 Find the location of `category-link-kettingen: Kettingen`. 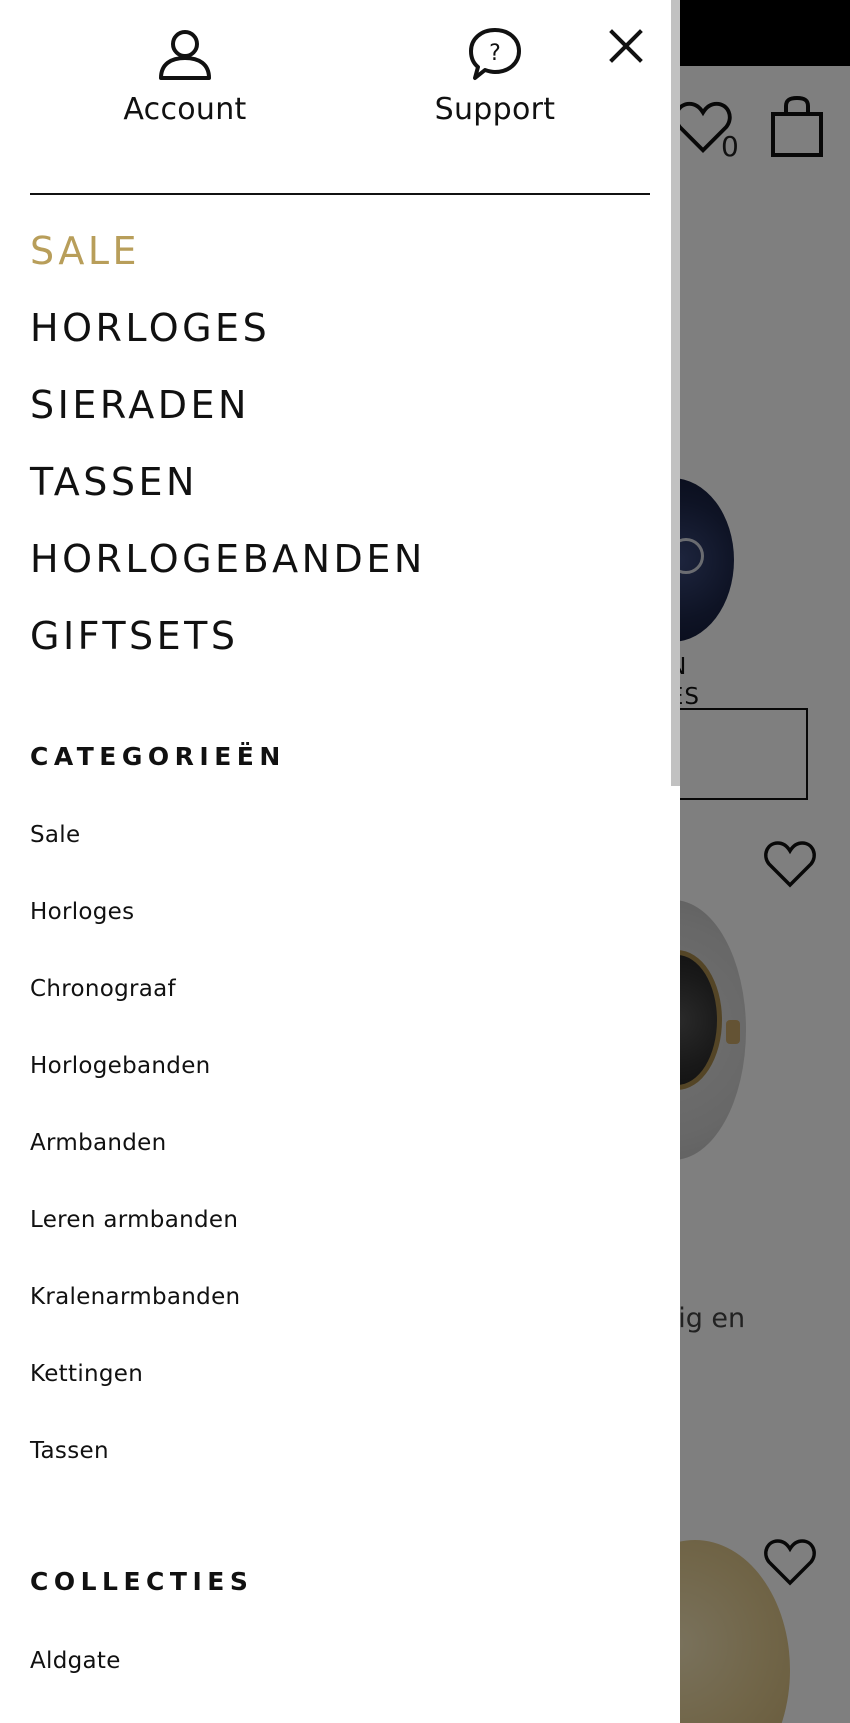

category-link-kettingen: Kettingen is located at coordinates (86, 1374).